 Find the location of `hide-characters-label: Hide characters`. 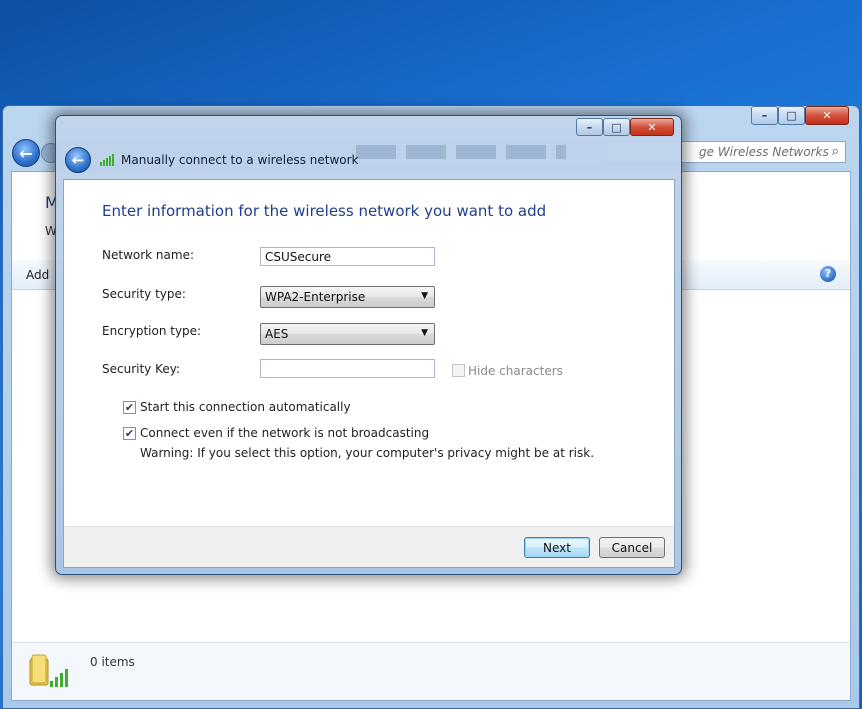

hide-characters-label: Hide characters is located at coordinates (515, 371).